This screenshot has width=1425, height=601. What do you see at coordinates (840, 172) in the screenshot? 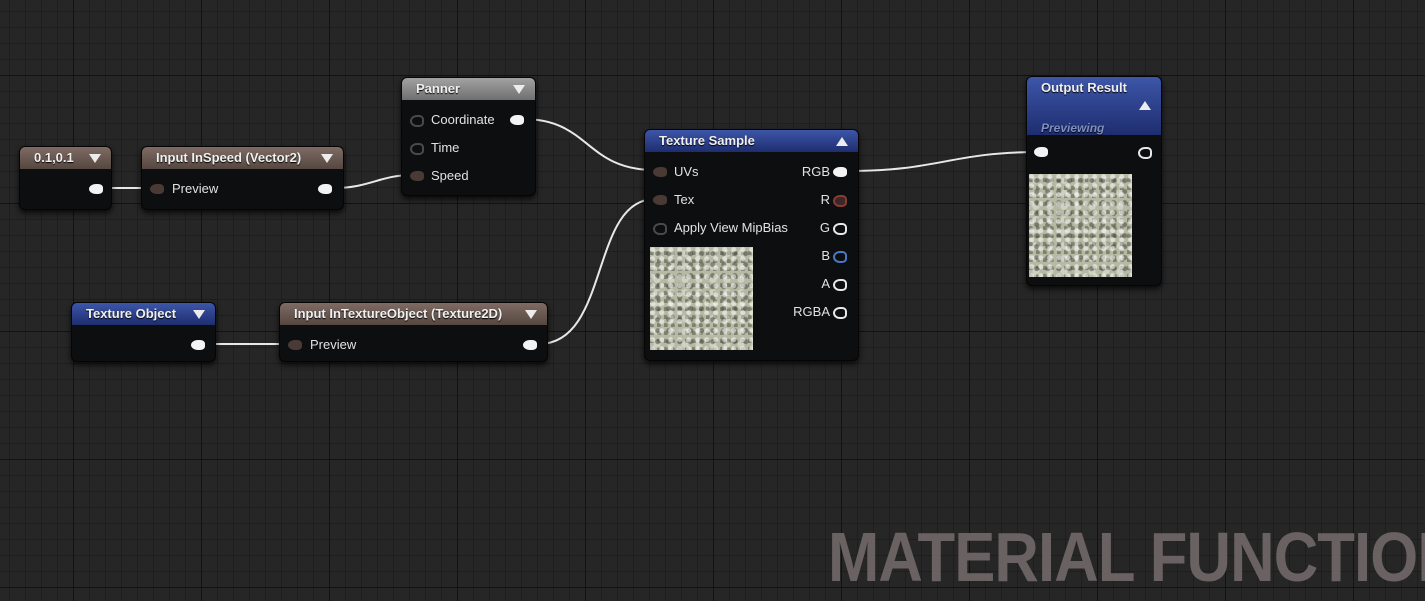
I see `rgb-output-pin` at bounding box center [840, 172].